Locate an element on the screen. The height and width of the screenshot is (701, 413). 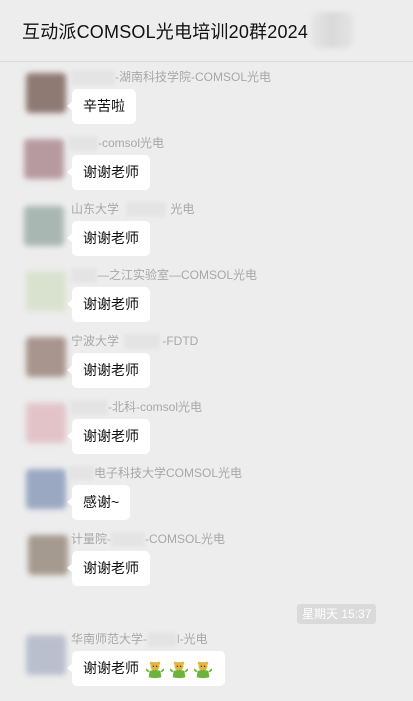
sender-name-prefix: 华南师范大学- is located at coordinates (109, 639).